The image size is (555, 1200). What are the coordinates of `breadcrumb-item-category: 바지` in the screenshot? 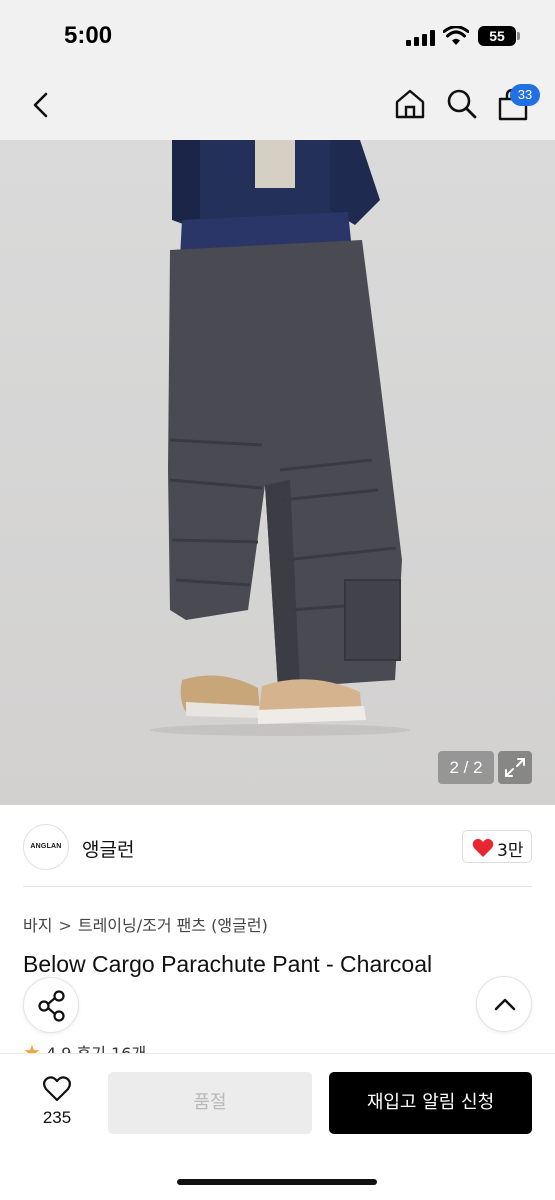 It's located at (37, 925).